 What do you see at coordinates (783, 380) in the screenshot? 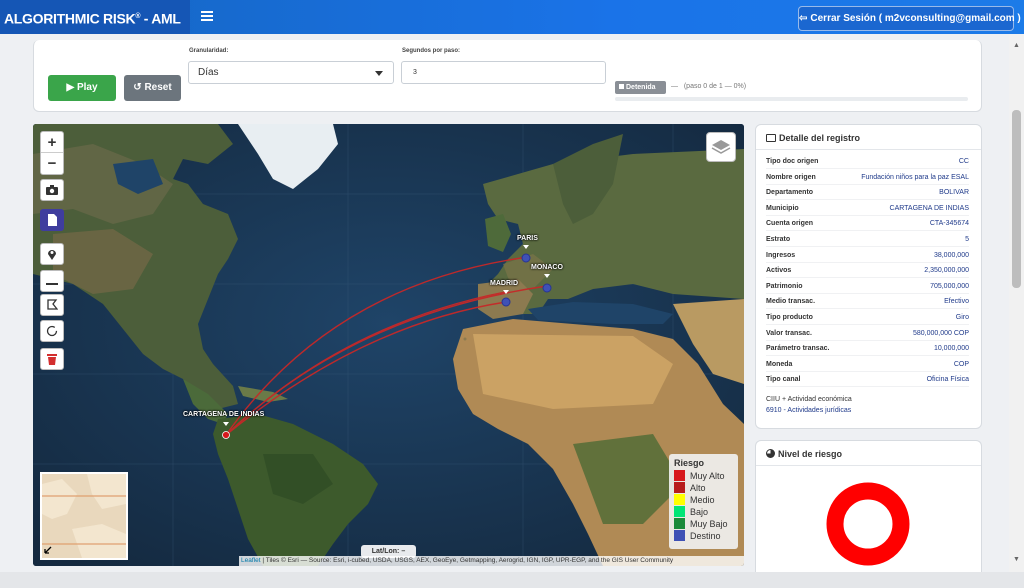
I see `detail-key: Tipo canal` at bounding box center [783, 380].